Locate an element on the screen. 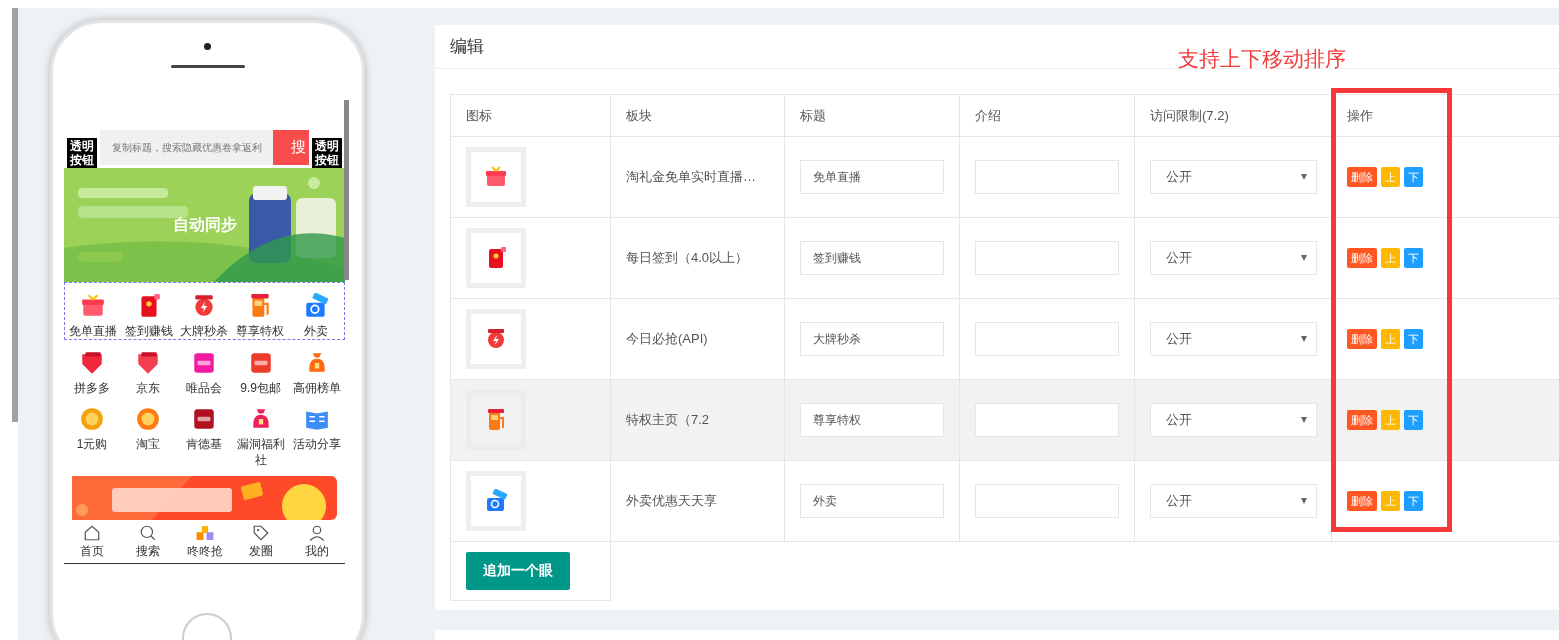 This screenshot has width=1559, height=640. shortcut-label: 肯德基 is located at coordinates (204, 444).